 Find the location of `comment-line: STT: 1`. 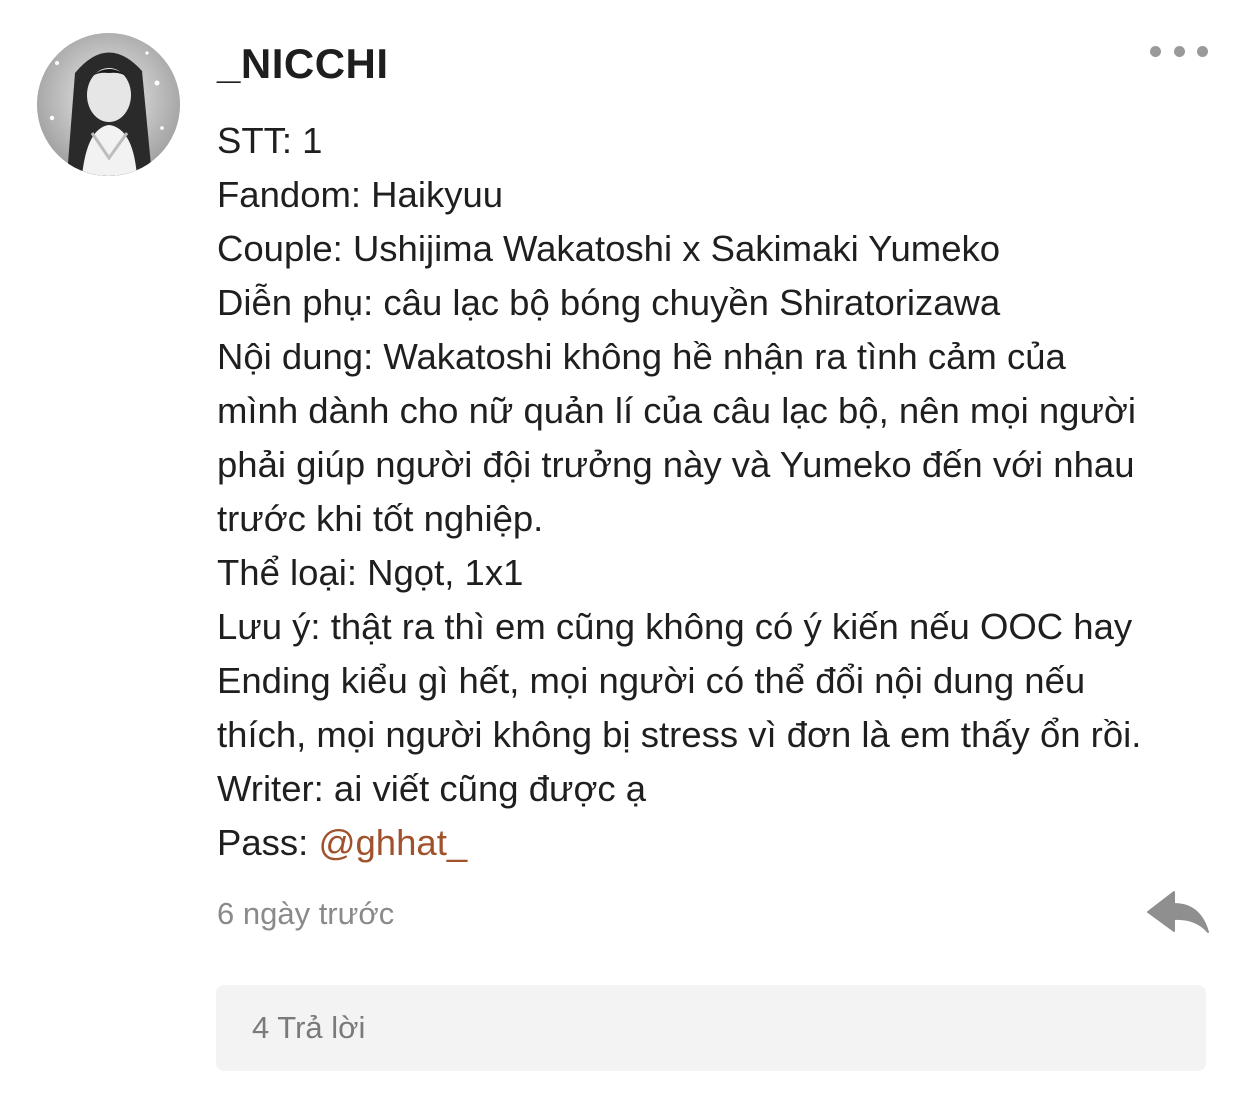

comment-line: STT: 1 is located at coordinates (270, 140).